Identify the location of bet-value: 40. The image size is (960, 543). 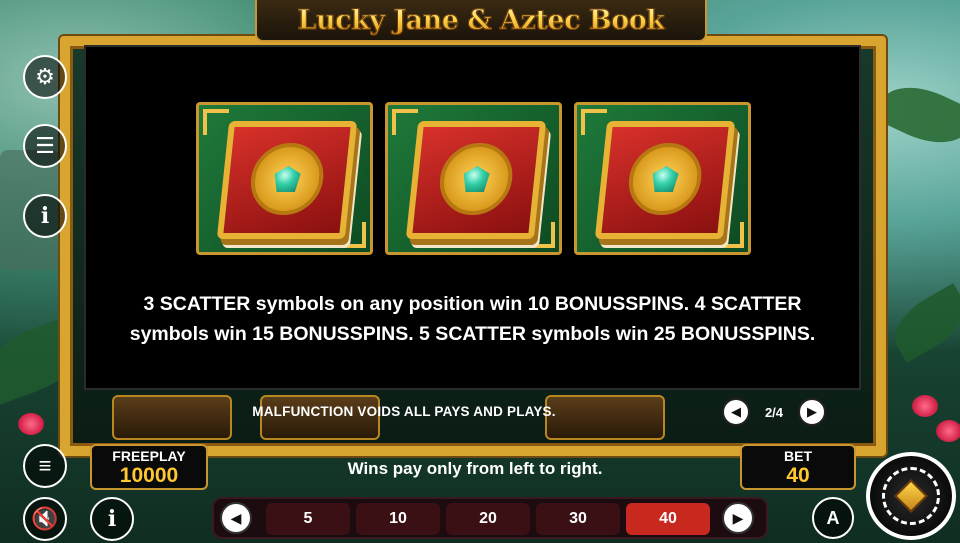
(798, 475).